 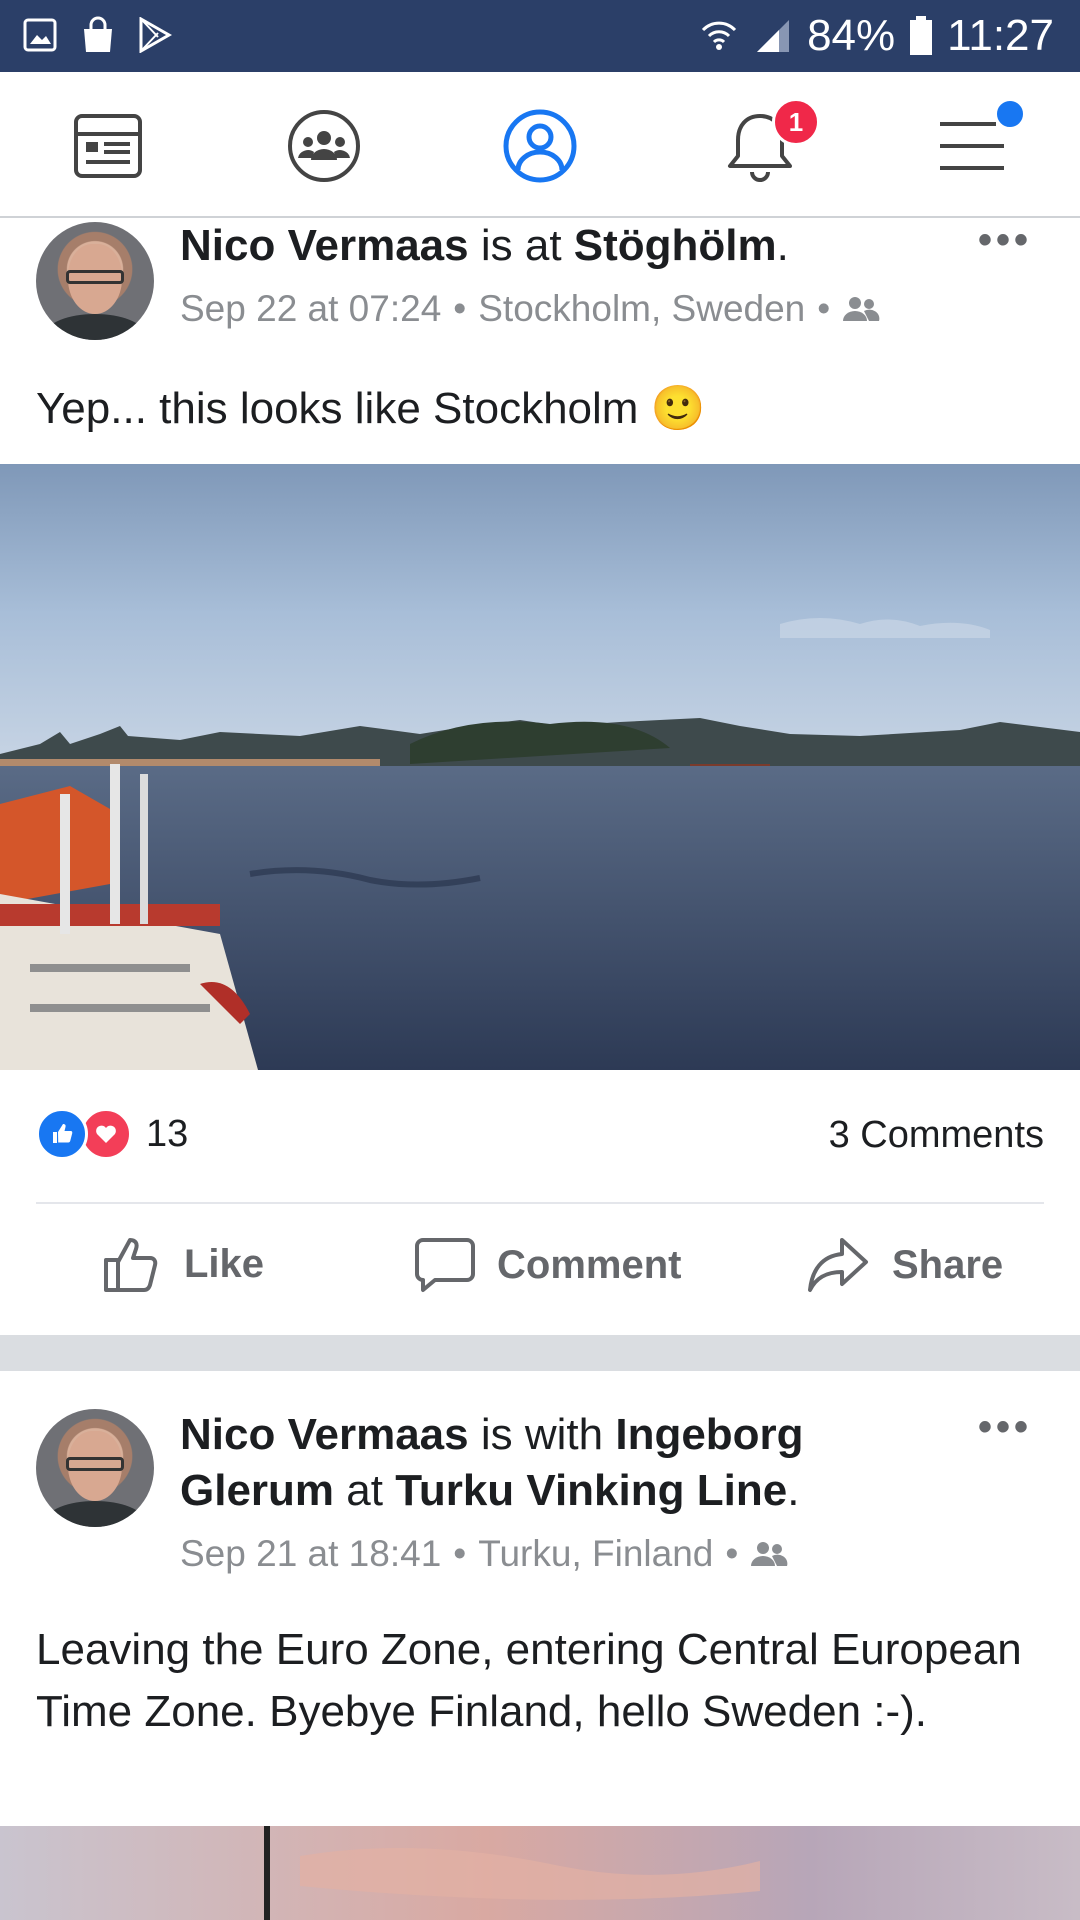 I want to click on post-meta: Sep 21 at 18:41 • Turku, Finland •, so click(x=484, y=1554).